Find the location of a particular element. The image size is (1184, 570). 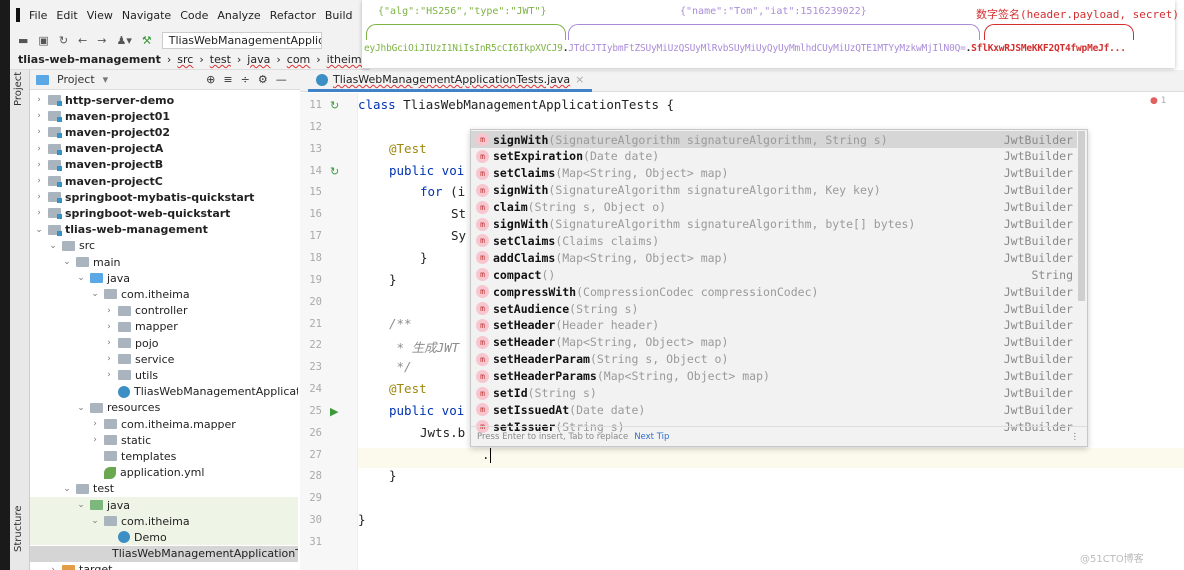

tree-item: › maven-projectB is located at coordinates (98, 165).